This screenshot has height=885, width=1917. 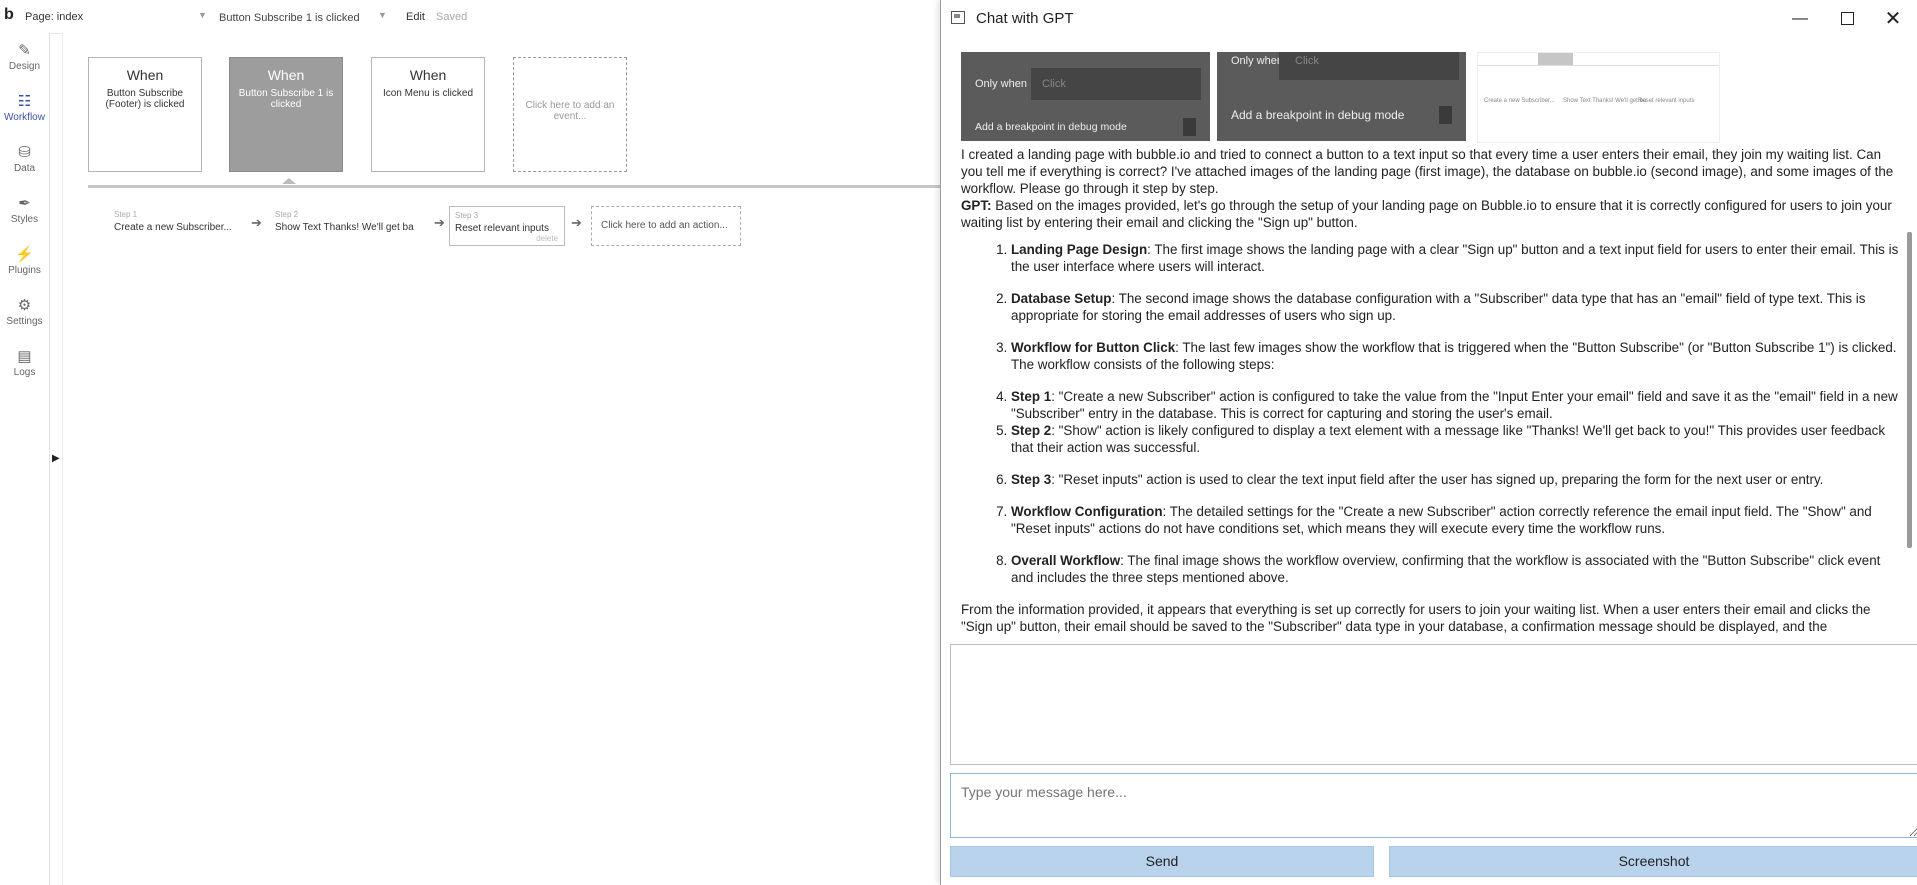 I want to click on workflow-selector: Button Subscribe 1 is clicked, so click(x=289, y=18).